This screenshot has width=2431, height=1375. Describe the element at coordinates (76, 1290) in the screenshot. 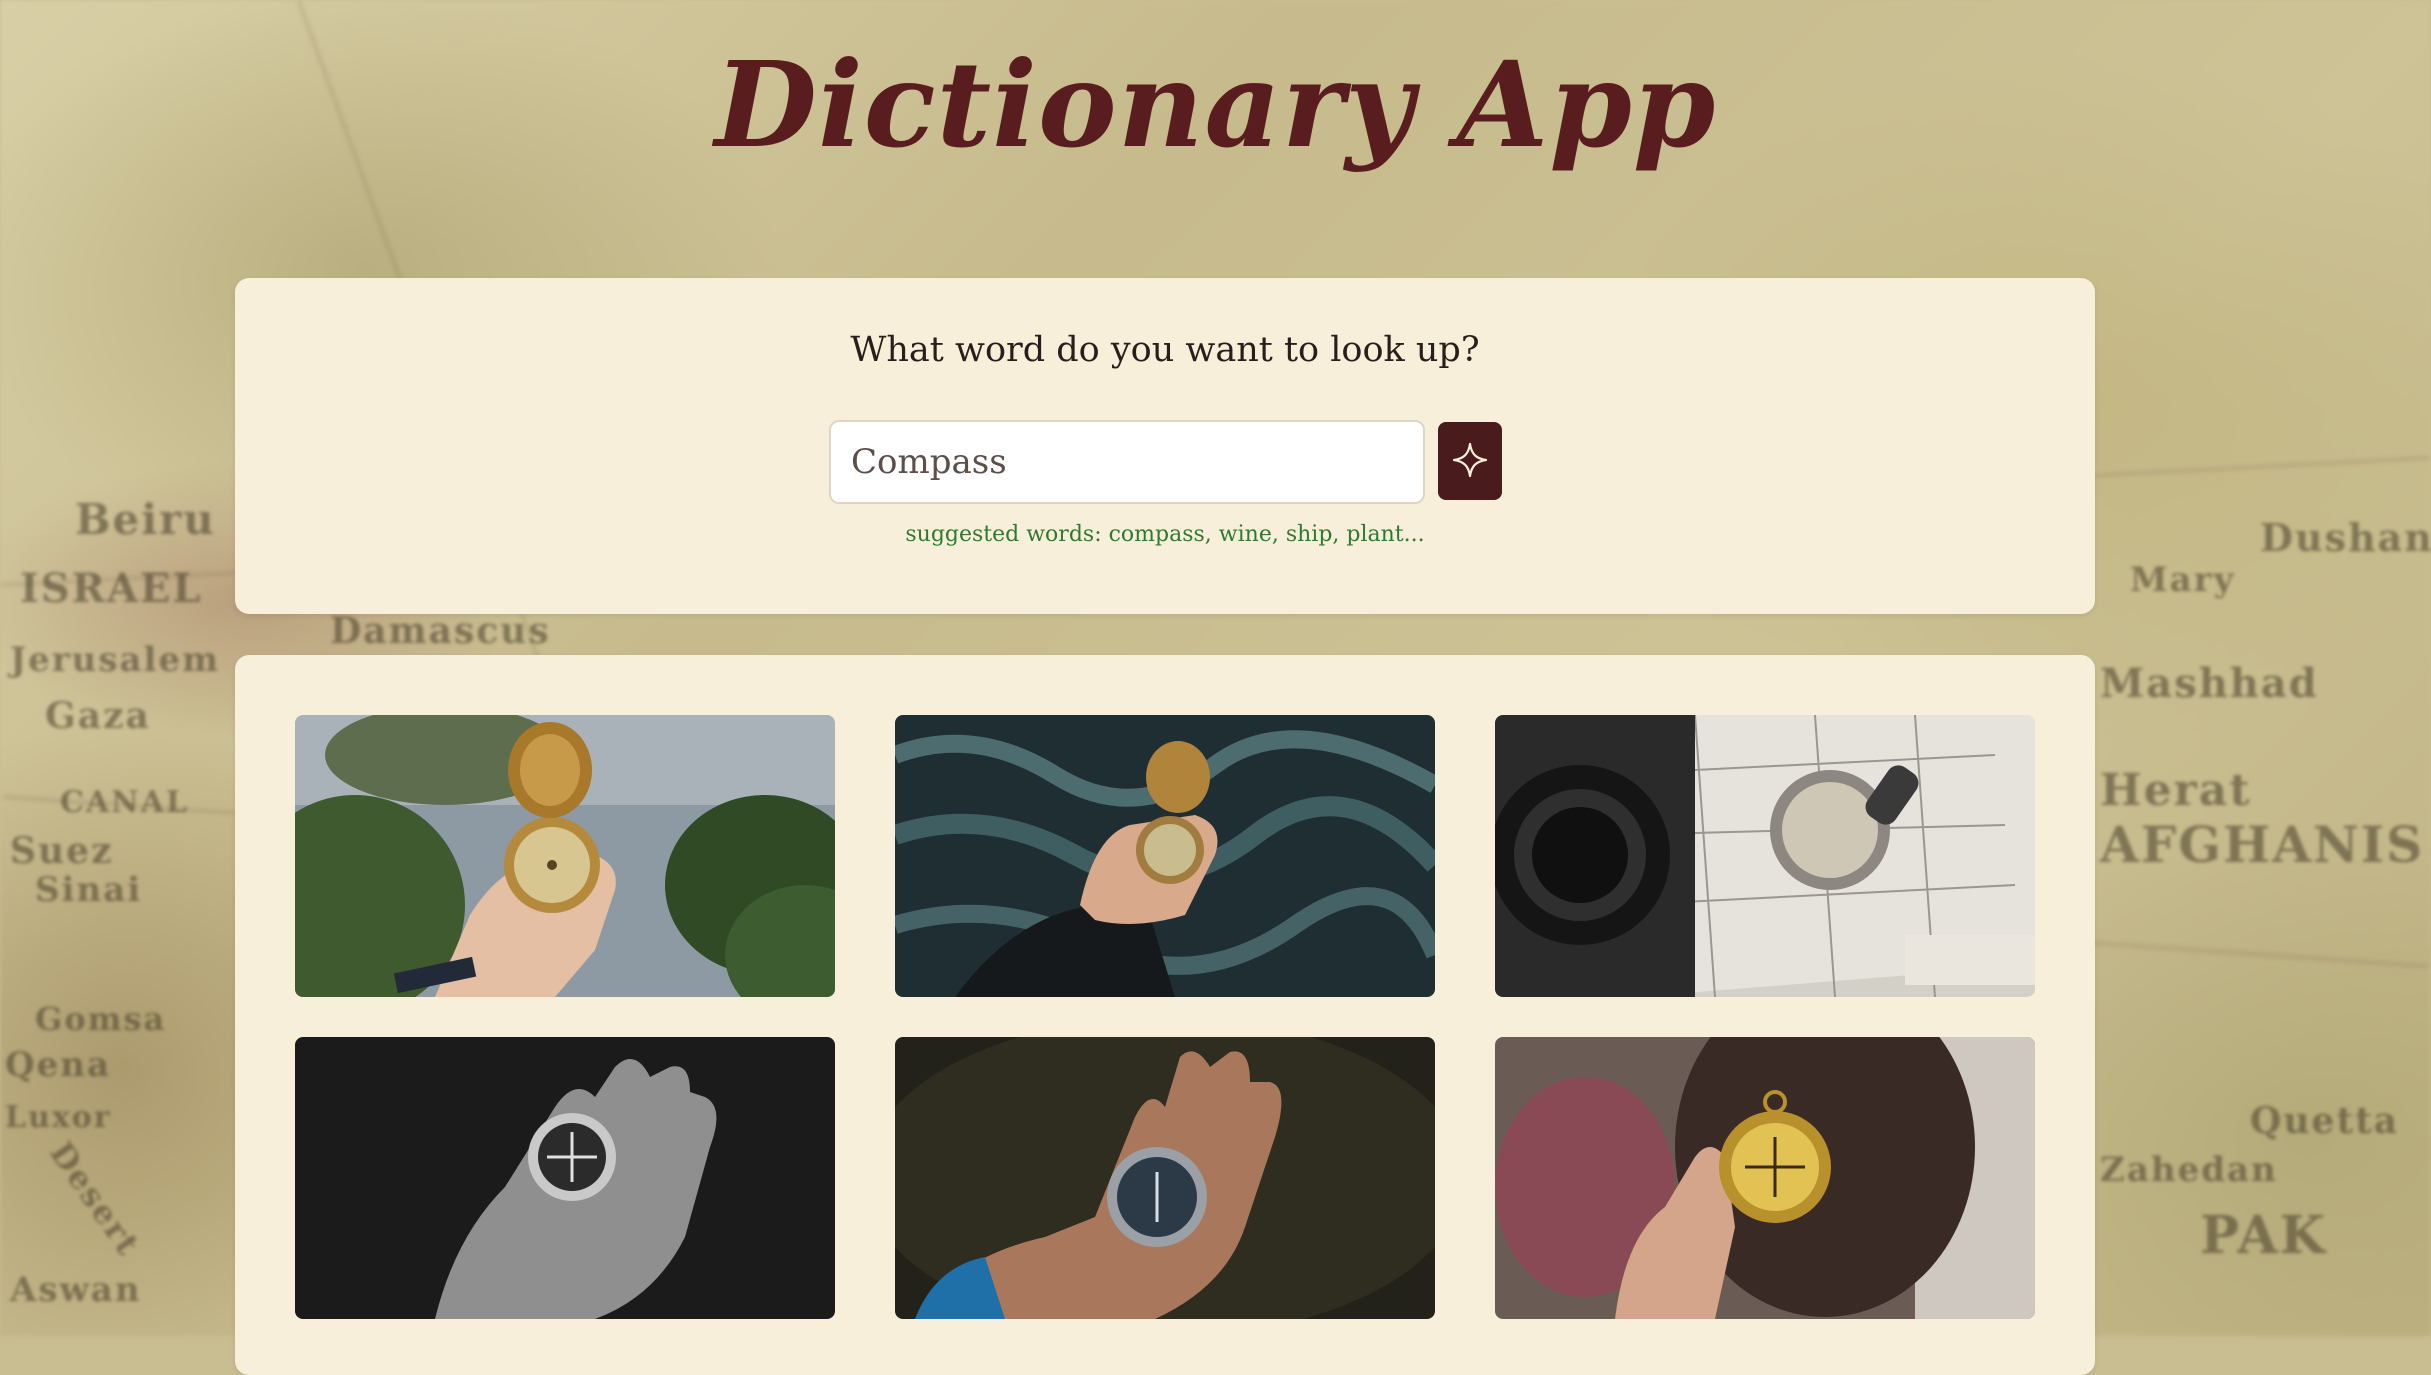

I see `map-label: Aswan` at that location.